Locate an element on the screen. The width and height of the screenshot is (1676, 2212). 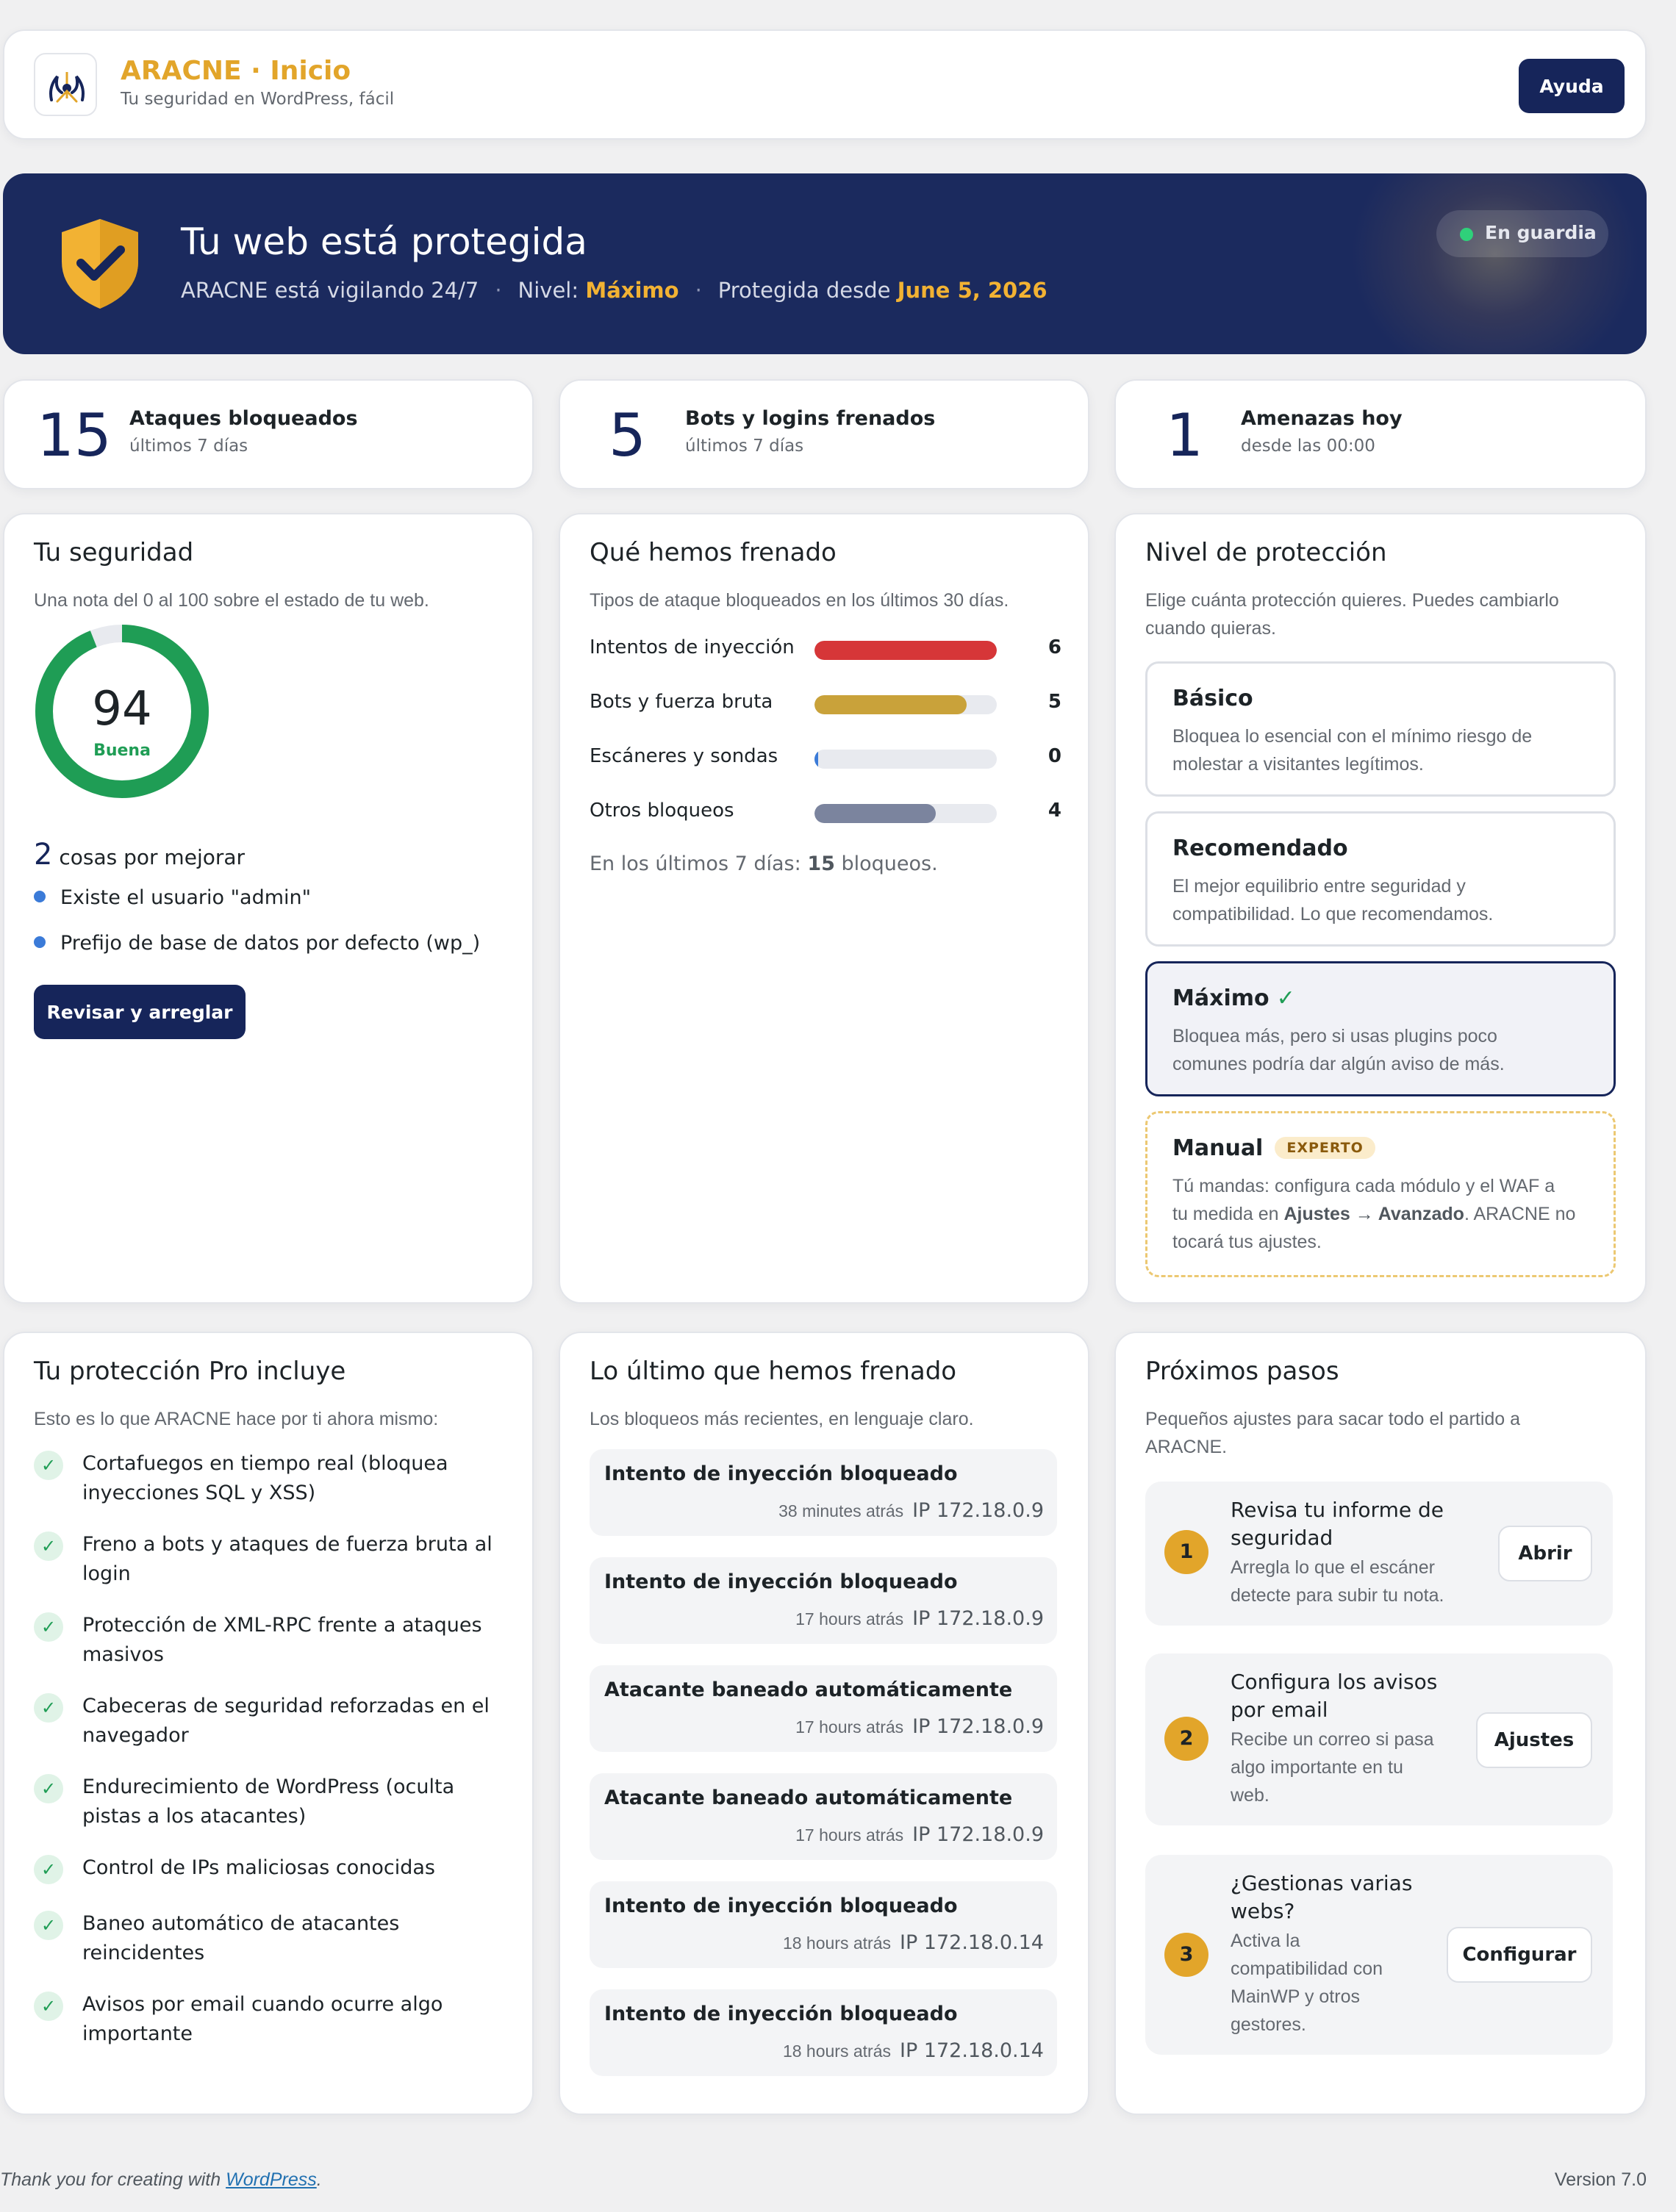
step-title: Revisa tu informe de seguridad is located at coordinates (1337, 1524).